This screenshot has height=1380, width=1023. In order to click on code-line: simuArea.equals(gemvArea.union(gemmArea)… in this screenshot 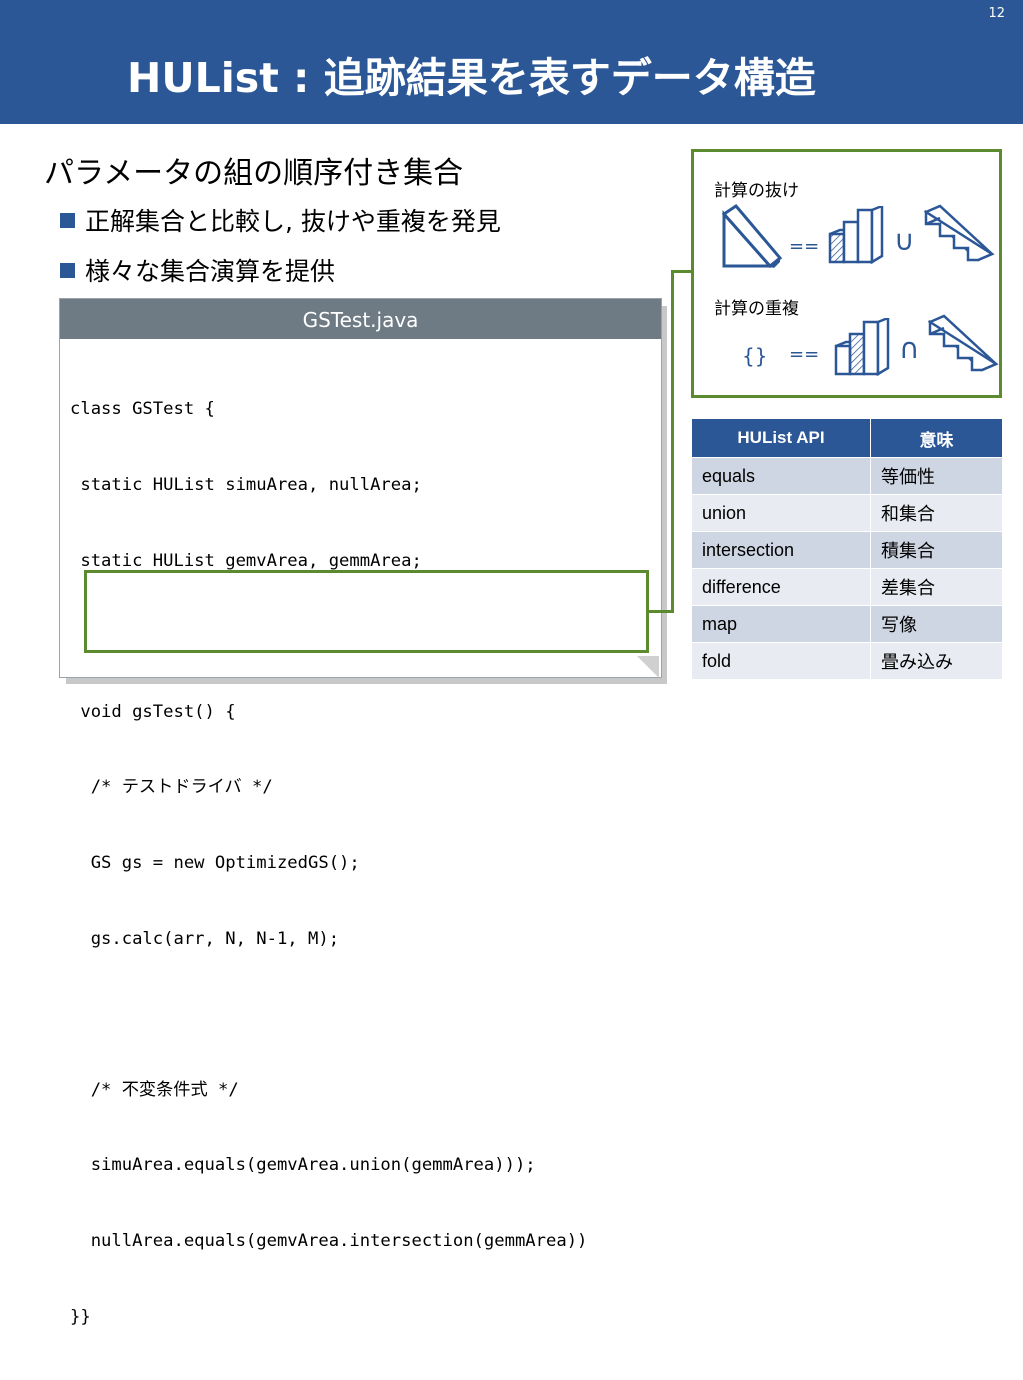, I will do `click(303, 1165)`.